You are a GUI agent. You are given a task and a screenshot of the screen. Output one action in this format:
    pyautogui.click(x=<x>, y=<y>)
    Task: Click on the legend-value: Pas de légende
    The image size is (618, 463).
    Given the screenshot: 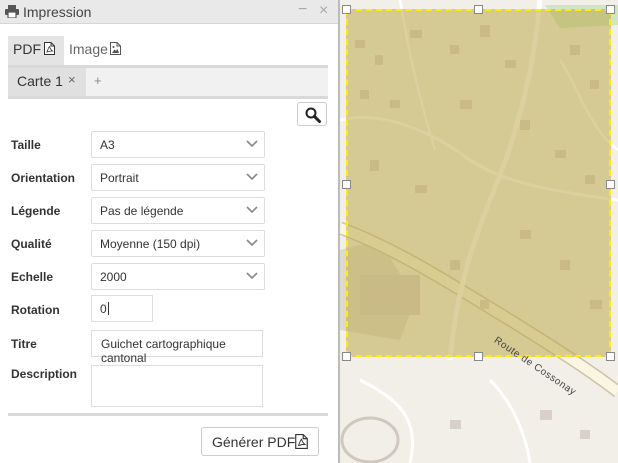 What is the action you would take?
    pyautogui.click(x=142, y=211)
    